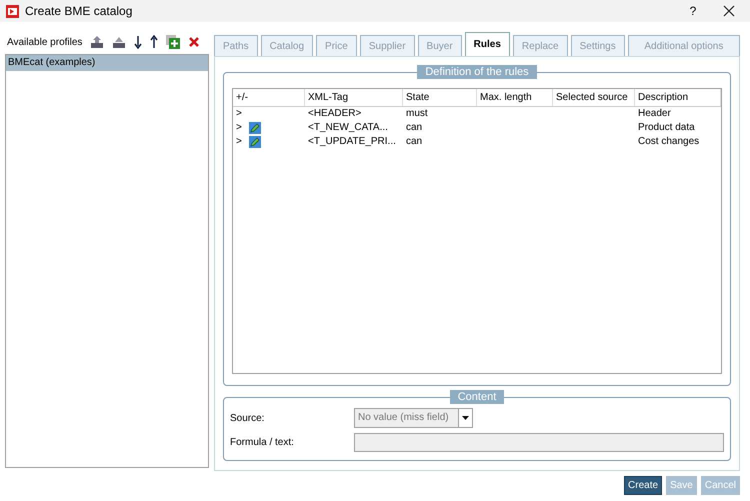 The image size is (750, 501). What do you see at coordinates (354, 97) in the screenshot?
I see `column-header: XML-Tag` at bounding box center [354, 97].